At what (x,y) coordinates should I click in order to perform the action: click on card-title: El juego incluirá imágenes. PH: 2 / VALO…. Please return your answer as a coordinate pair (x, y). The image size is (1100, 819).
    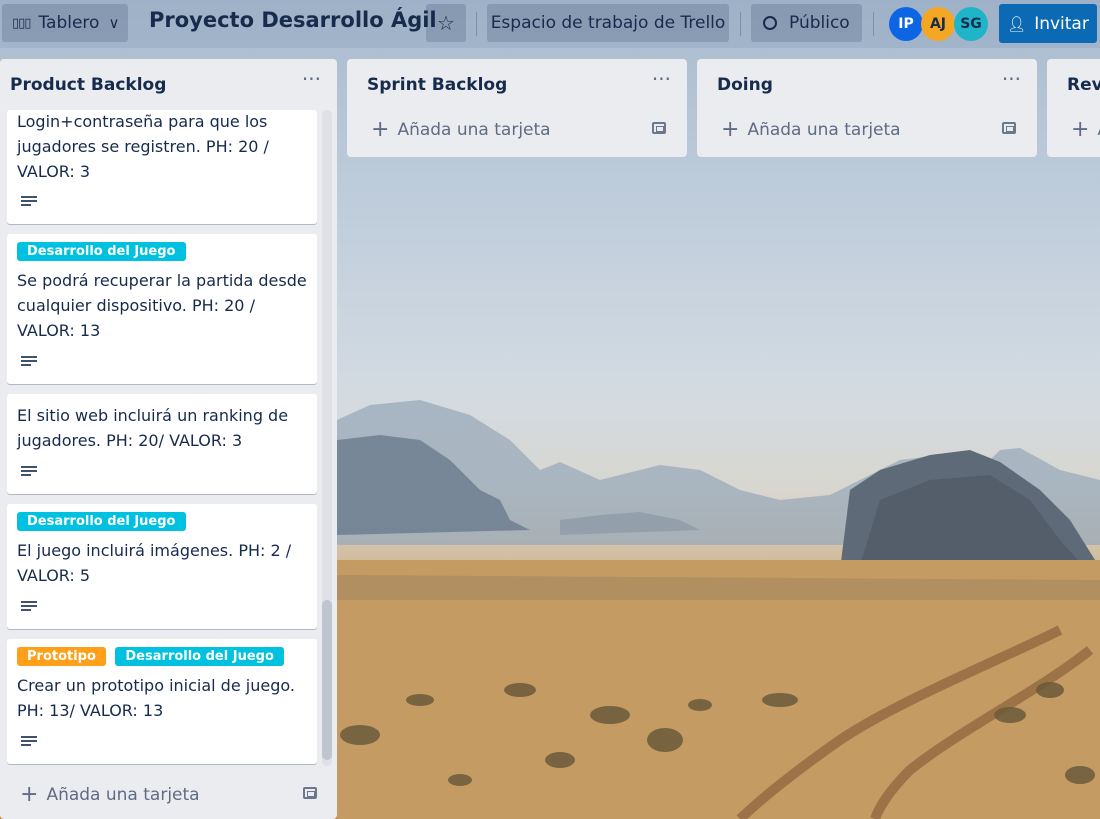
    Looking at the image, I should click on (154, 563).